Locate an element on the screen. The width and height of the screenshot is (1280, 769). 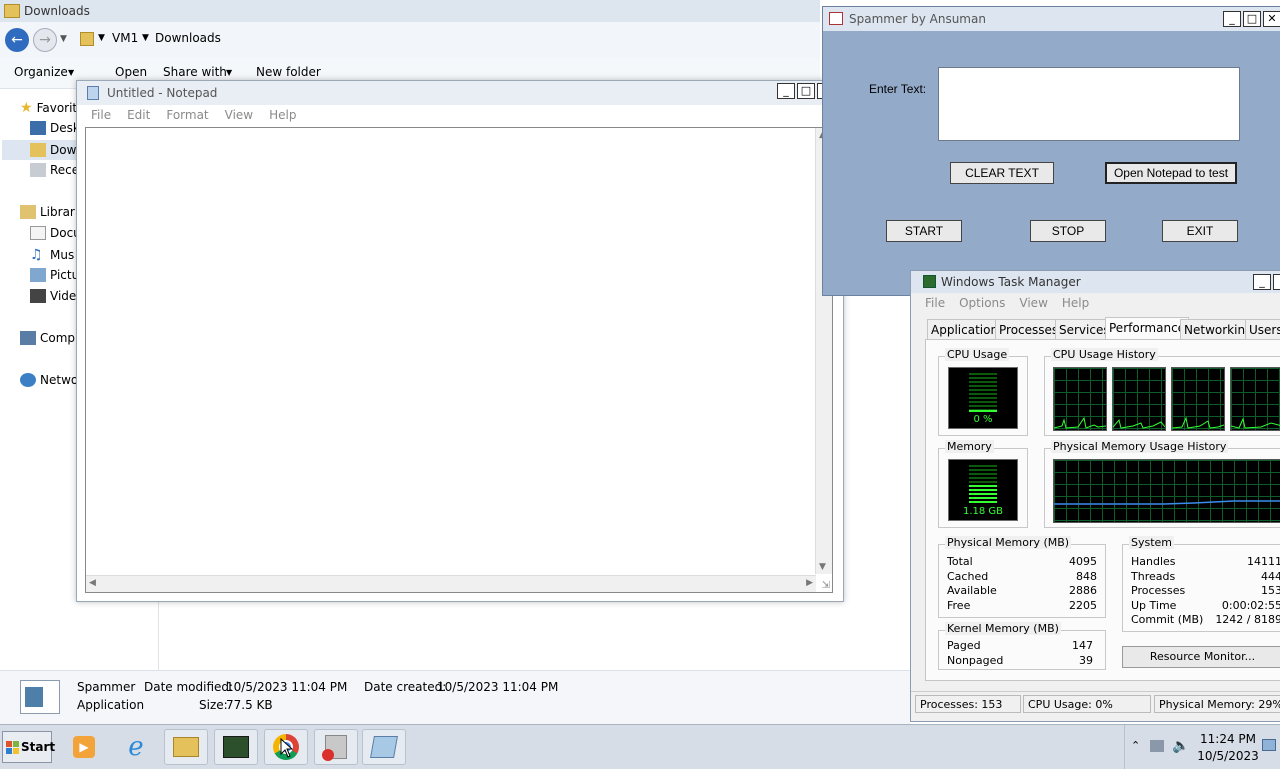
menu-options: Options is located at coordinates (982, 303).